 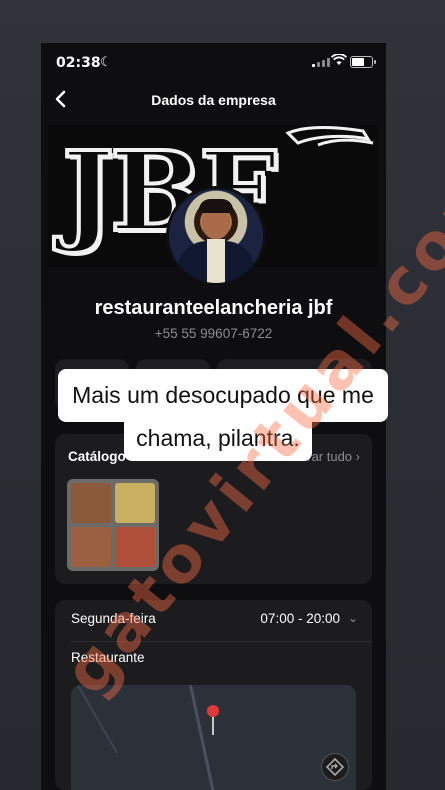 What do you see at coordinates (213, 711) in the screenshot?
I see `map-pin-icon` at bounding box center [213, 711].